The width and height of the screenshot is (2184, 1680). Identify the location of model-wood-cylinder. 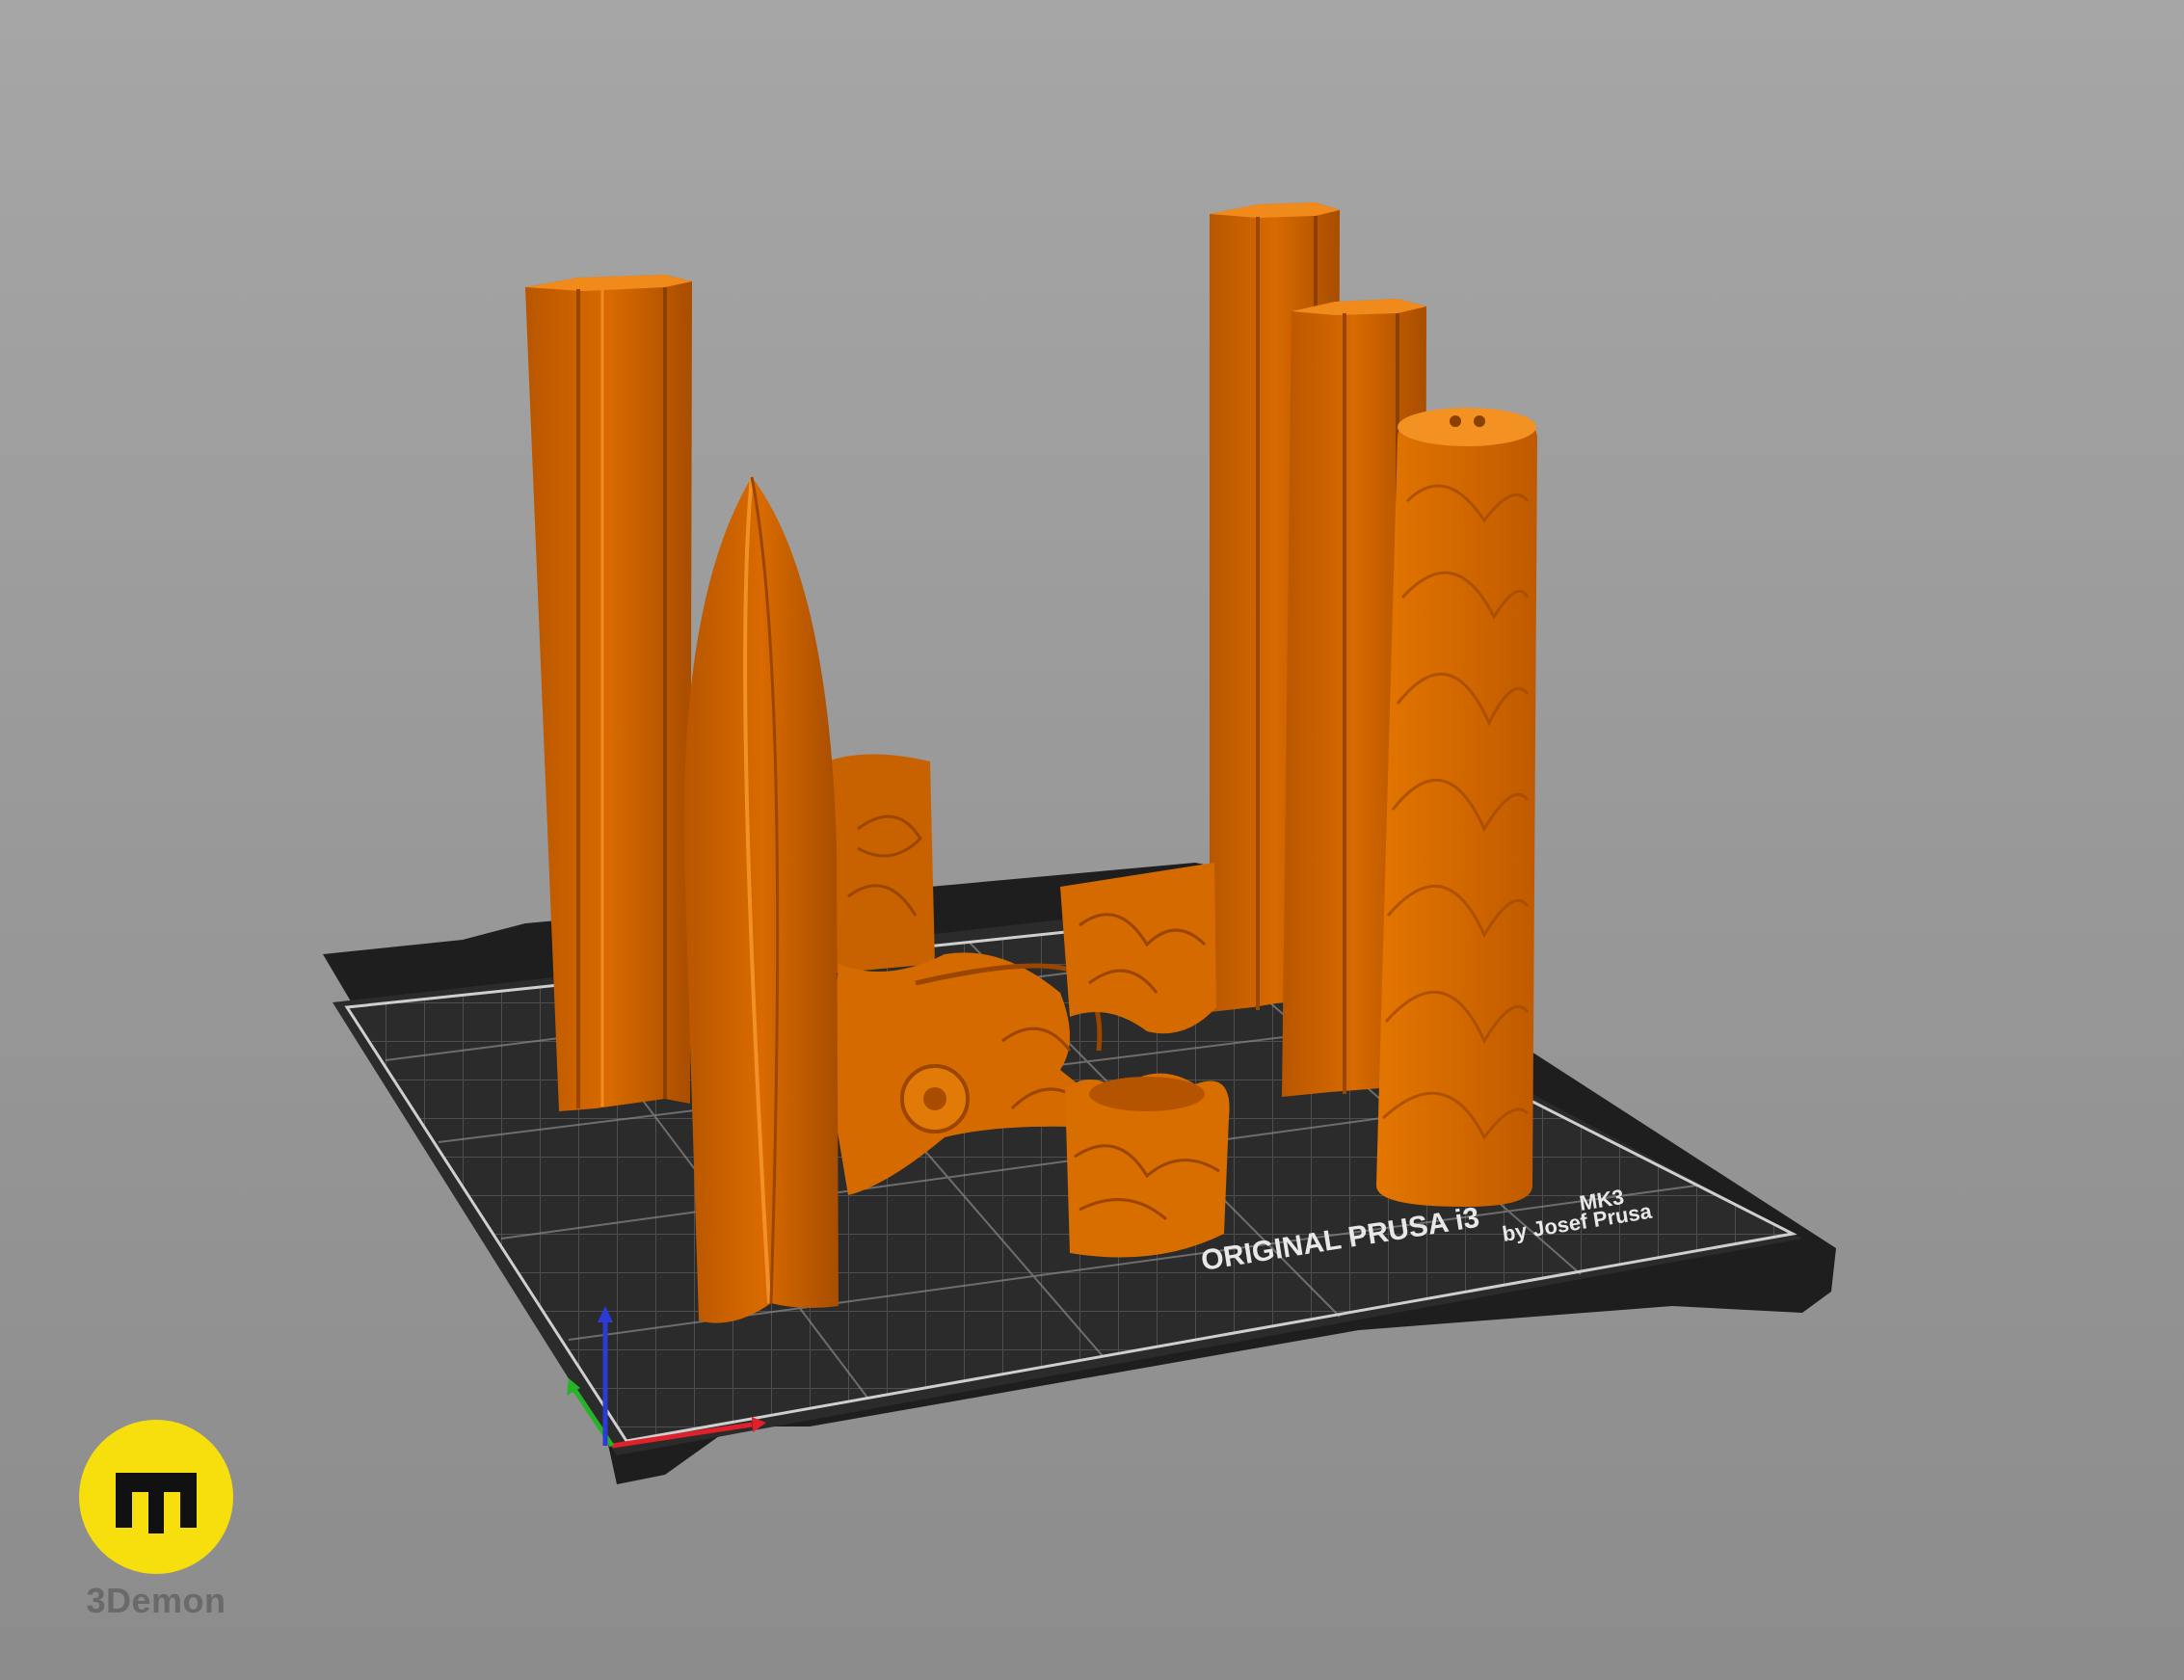
(1456, 808).